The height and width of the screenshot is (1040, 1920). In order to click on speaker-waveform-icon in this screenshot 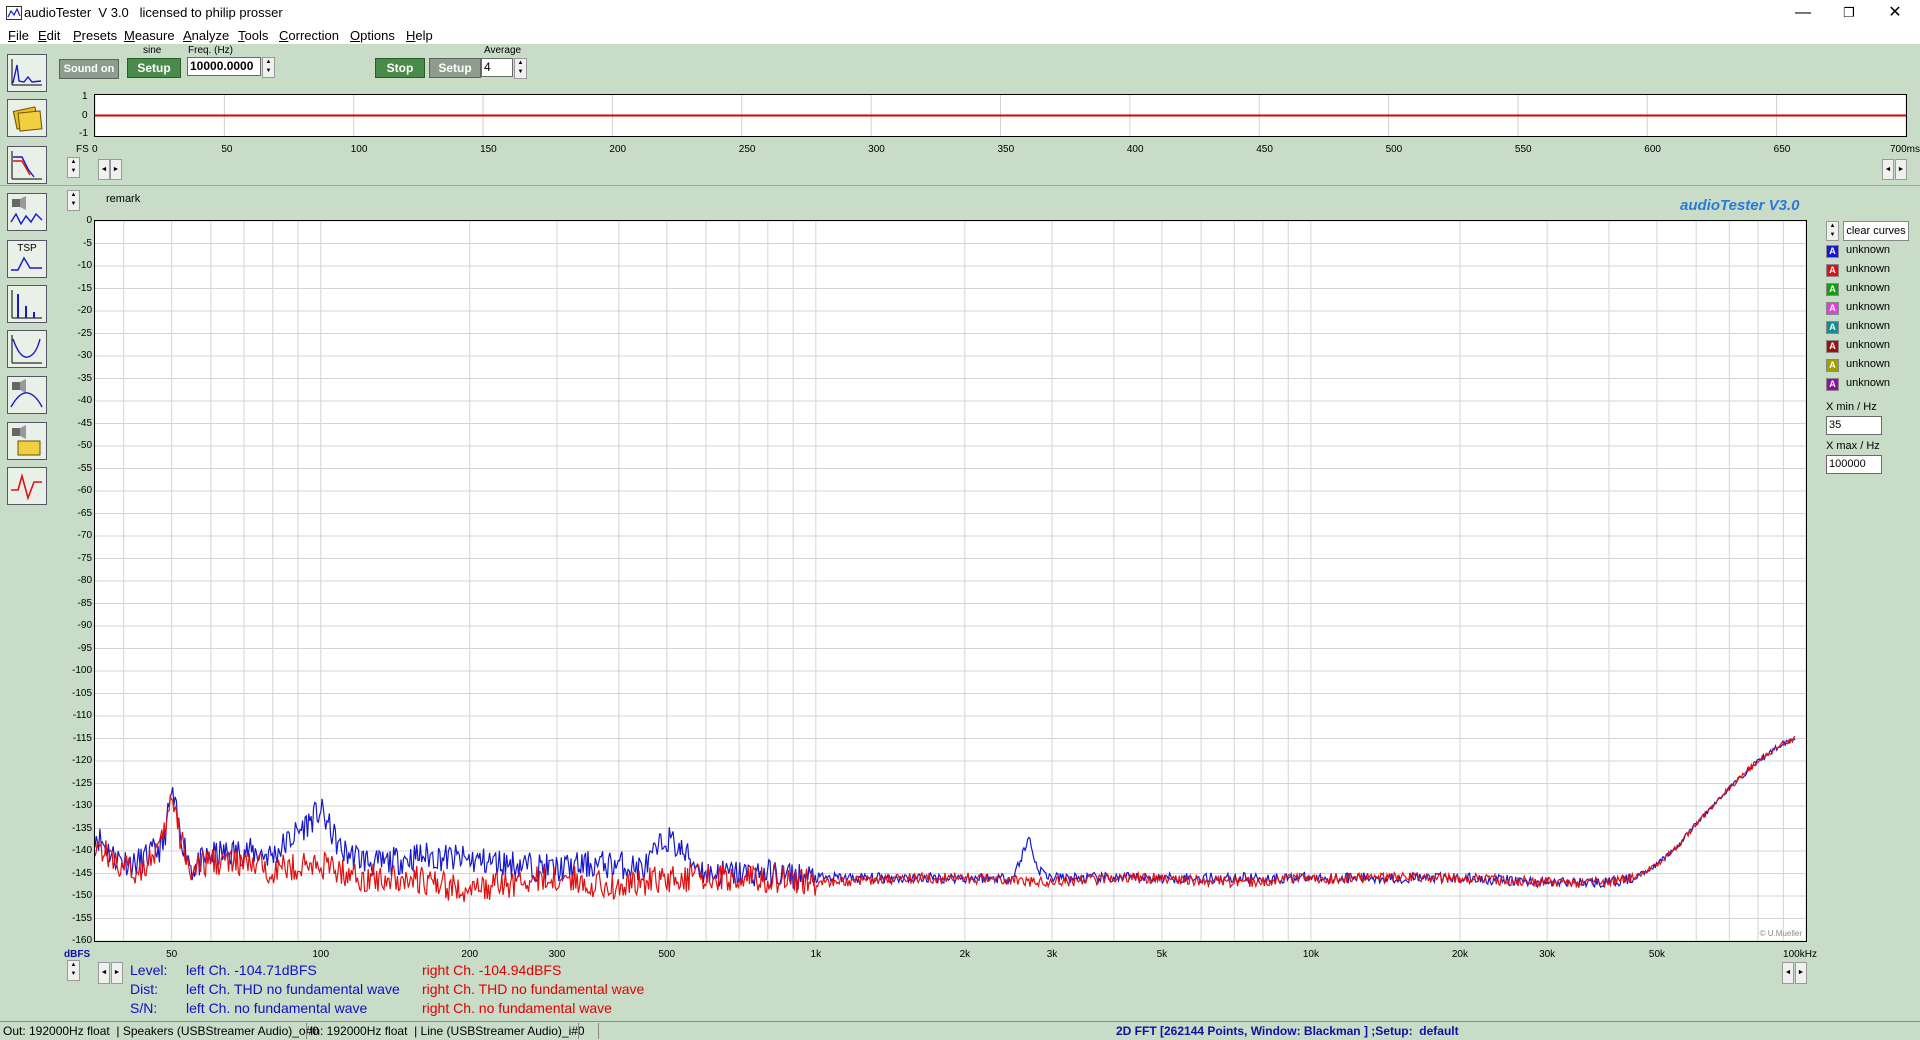, I will do `click(27, 212)`.